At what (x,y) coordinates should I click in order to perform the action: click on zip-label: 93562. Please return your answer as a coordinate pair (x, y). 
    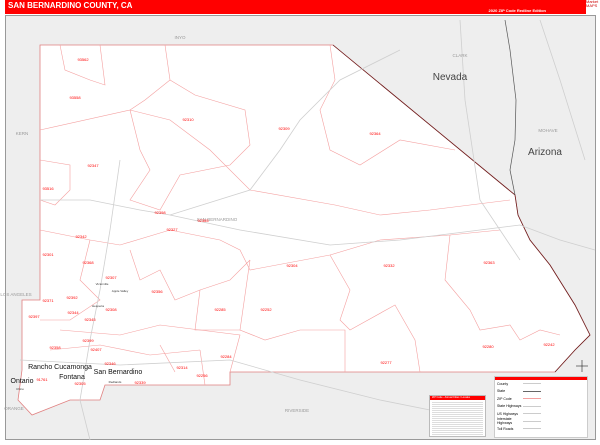
    Looking at the image, I should click on (83, 59).